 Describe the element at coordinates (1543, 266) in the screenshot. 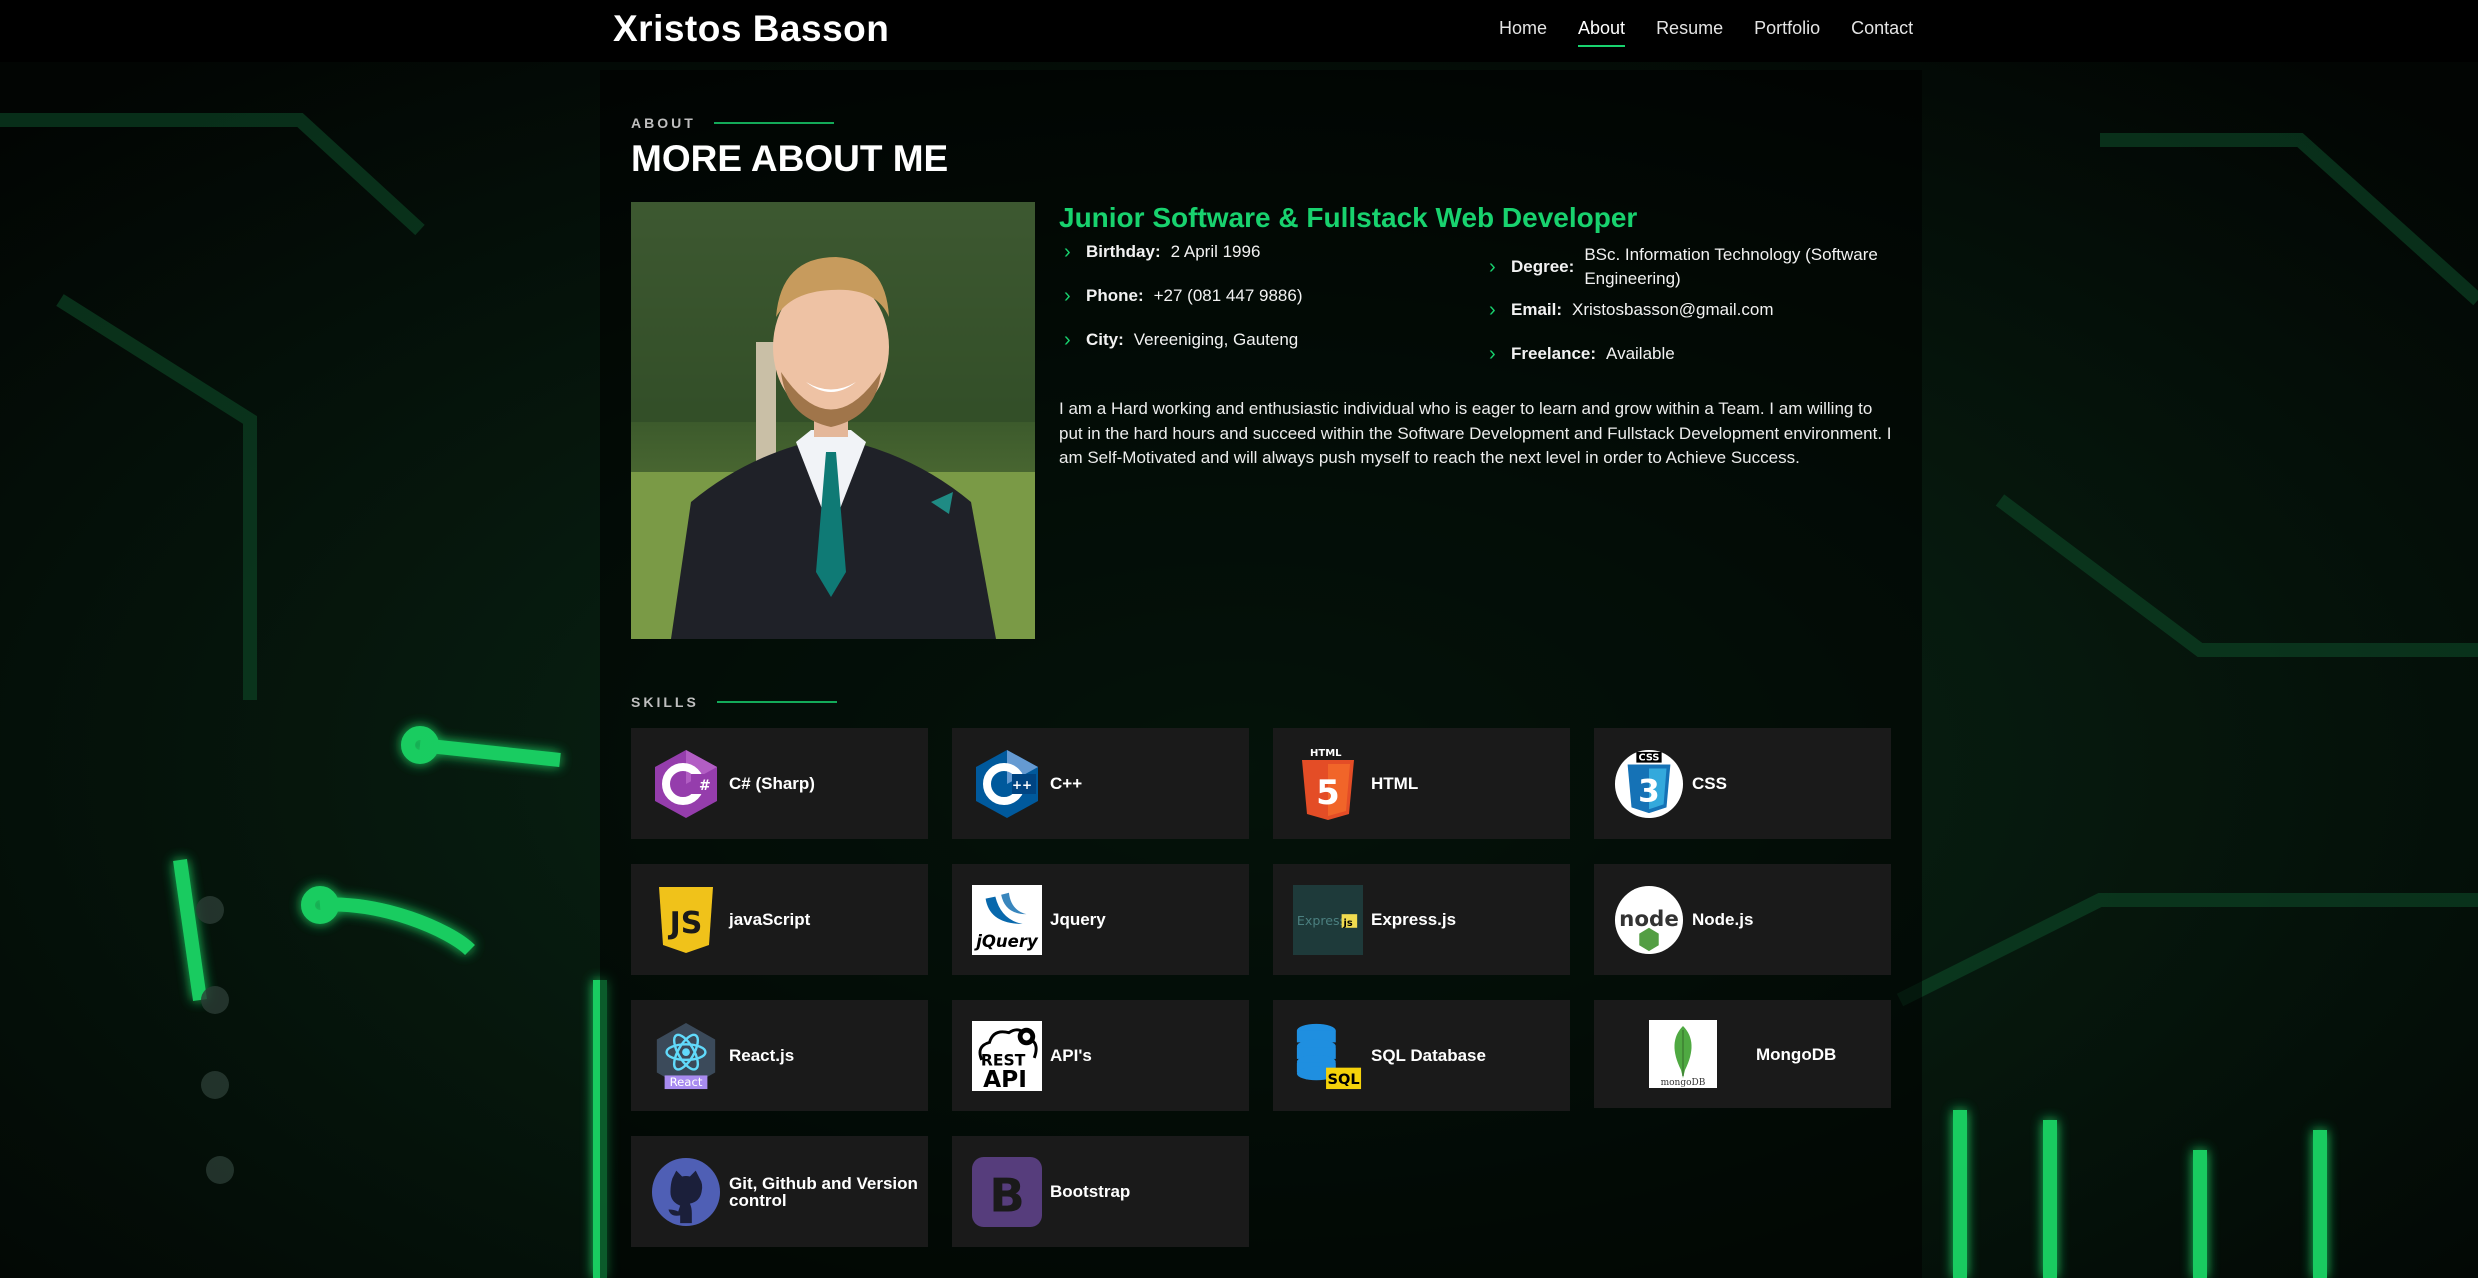

I see `info-key: Degree:` at that location.